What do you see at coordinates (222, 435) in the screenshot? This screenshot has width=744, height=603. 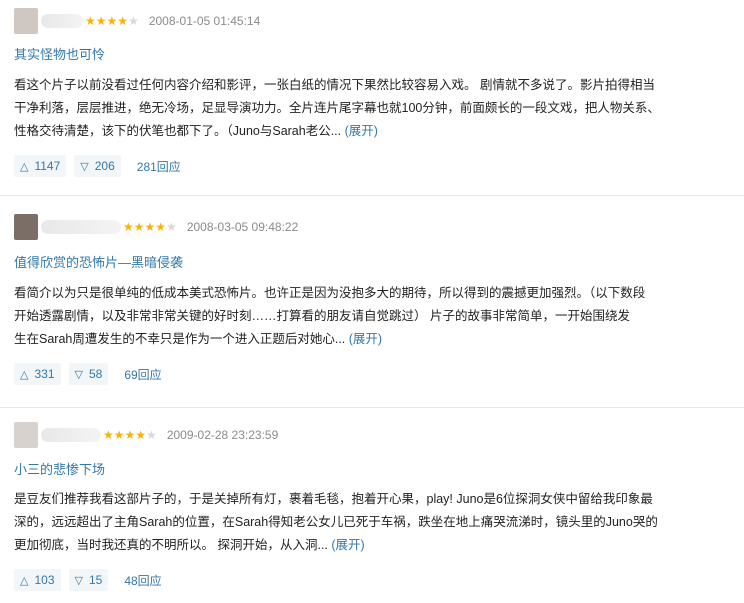 I see `review-time: 2009-02-28 23:23:59` at bounding box center [222, 435].